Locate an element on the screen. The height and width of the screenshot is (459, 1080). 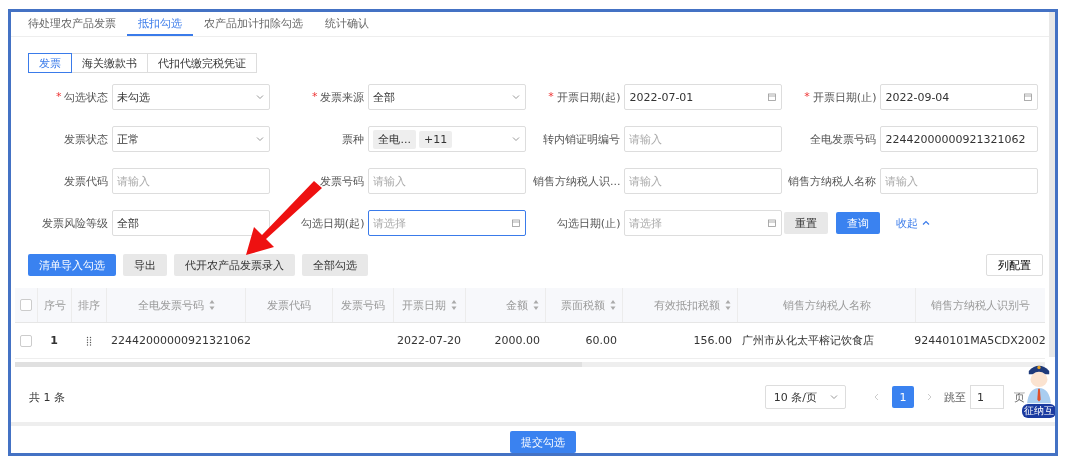
field-label: 勾选日期(止) is located at coordinates (588, 223).